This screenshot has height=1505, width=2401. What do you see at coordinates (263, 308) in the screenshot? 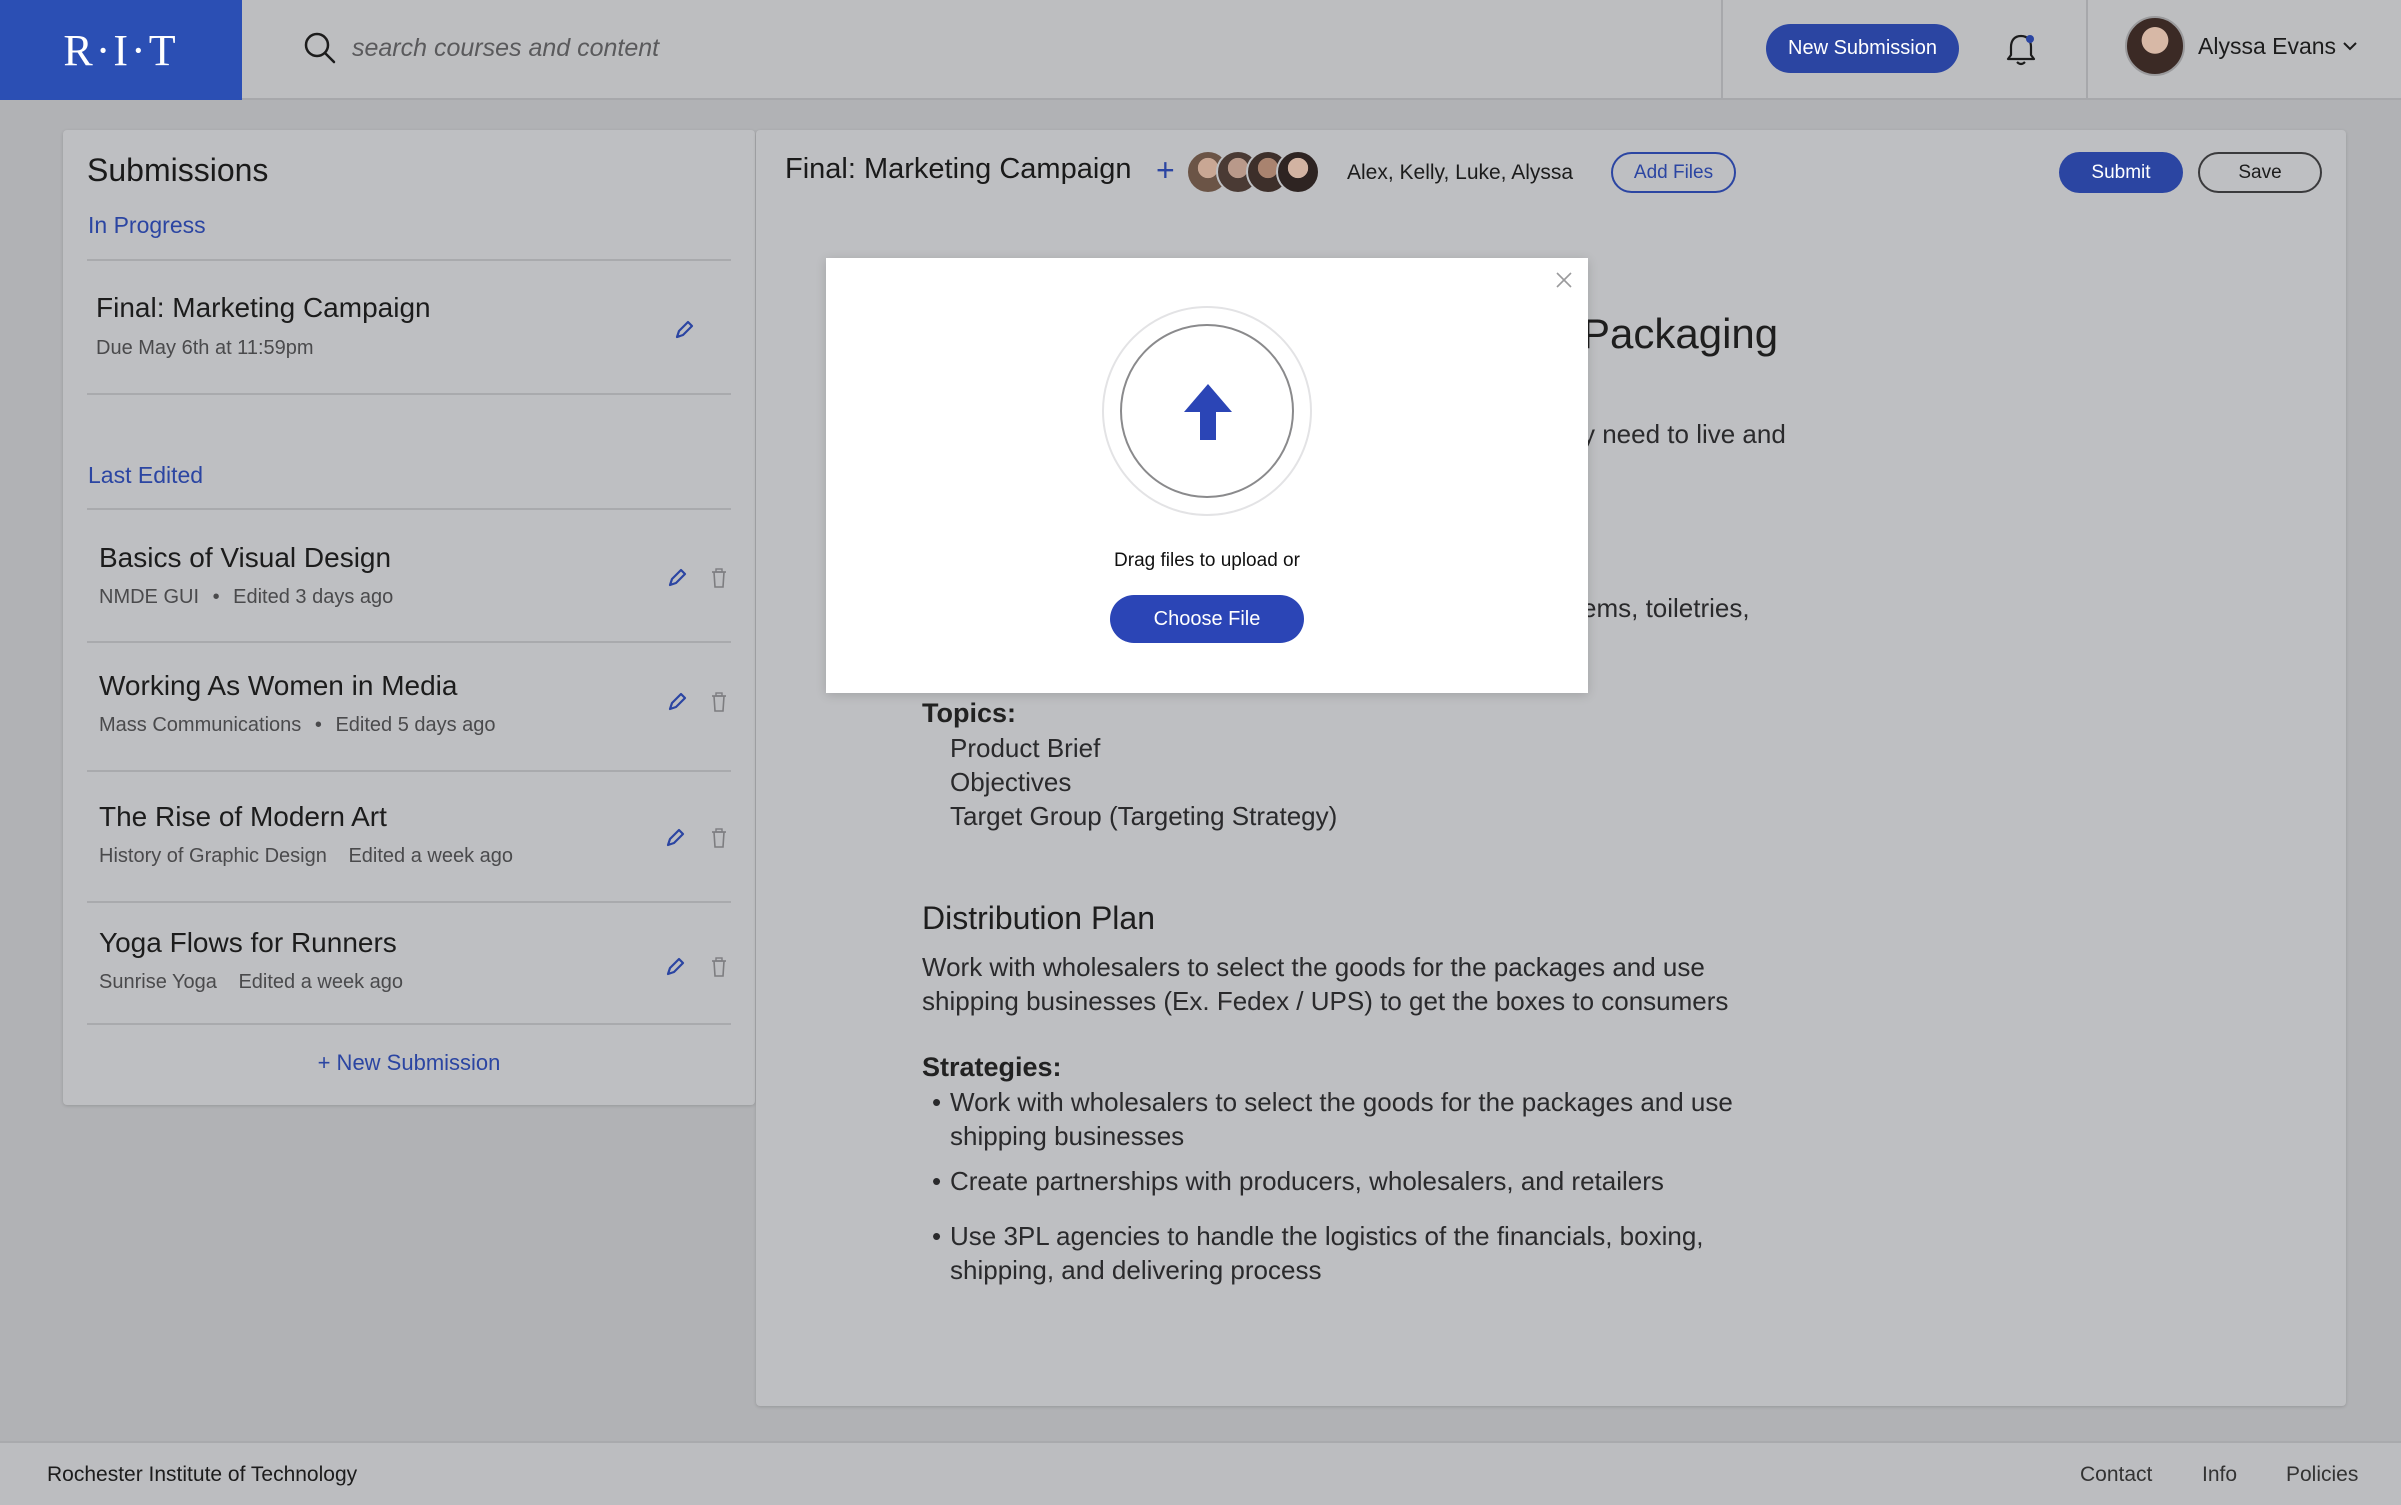
I see `submission-title: Final: Marketing Campaign` at bounding box center [263, 308].